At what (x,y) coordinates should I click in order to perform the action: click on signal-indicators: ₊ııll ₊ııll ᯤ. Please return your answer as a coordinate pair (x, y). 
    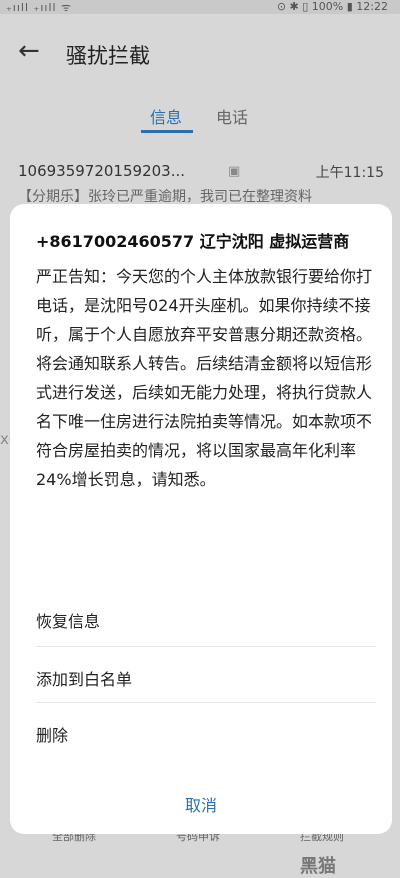
    Looking at the image, I should click on (39, 7).